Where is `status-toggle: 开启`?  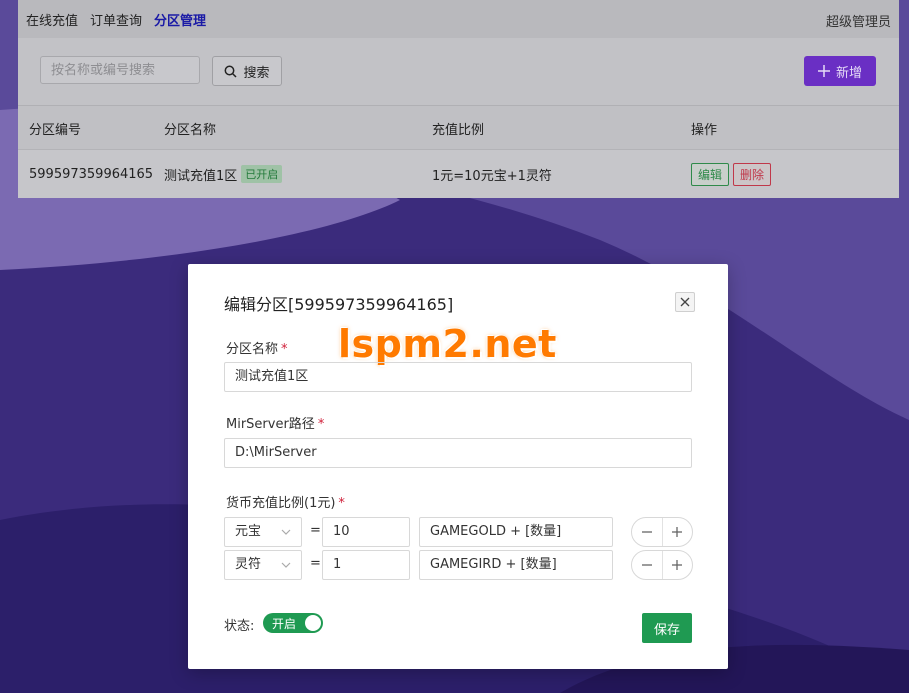 status-toggle: 开启 is located at coordinates (293, 623).